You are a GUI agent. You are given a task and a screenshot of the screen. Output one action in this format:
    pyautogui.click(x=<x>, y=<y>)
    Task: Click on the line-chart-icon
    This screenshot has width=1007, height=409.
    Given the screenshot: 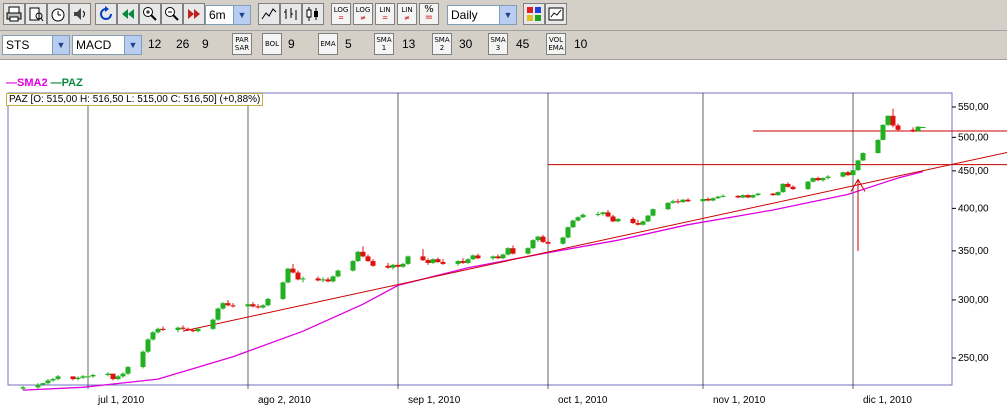 What is the action you would take?
    pyautogui.click(x=269, y=14)
    